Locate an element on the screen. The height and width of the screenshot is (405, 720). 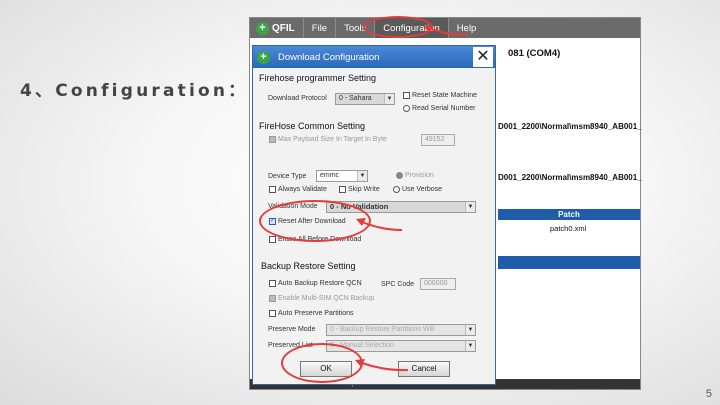
reset-state-machine-checkbox: Reset State Machine is located at coordinates (440, 95).